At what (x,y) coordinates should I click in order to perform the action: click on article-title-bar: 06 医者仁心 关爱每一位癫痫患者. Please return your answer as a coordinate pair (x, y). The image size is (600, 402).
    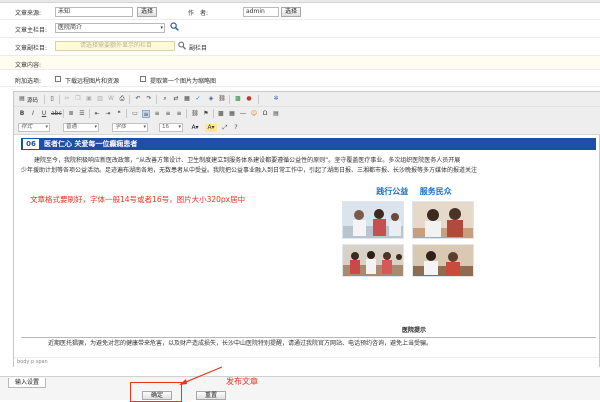
    Looking at the image, I should click on (308, 144).